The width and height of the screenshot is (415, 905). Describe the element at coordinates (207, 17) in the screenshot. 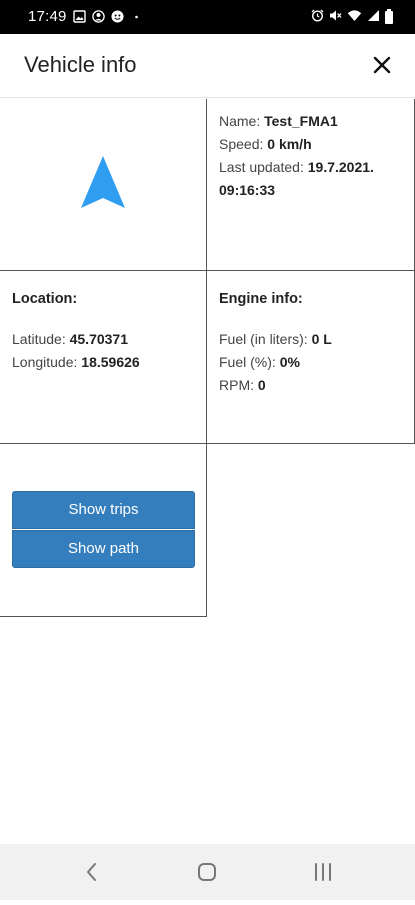

I see `status-bar: 17:49` at that location.